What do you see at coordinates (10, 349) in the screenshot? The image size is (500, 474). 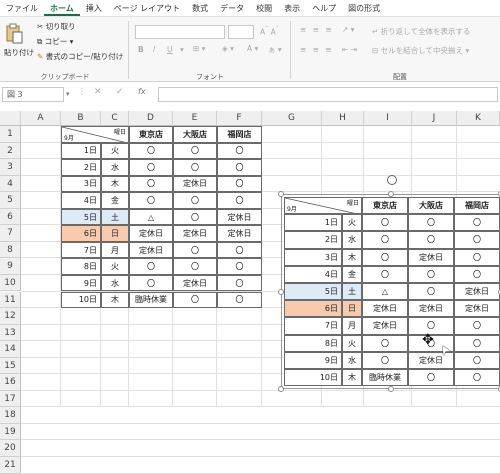 I see `row-header-14: 14` at bounding box center [10, 349].